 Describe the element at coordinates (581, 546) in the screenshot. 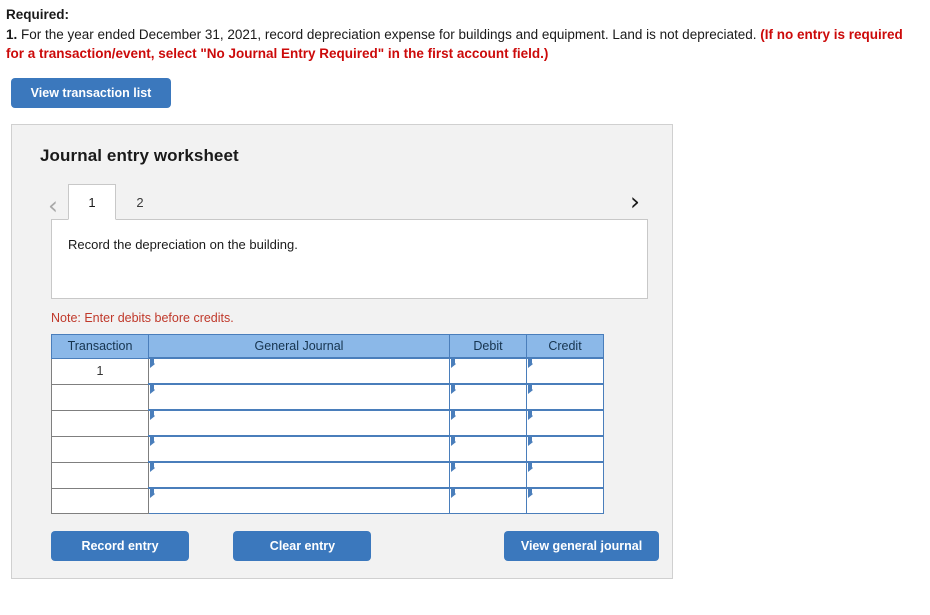

I see `view-general-journal-button: View general journal` at that location.